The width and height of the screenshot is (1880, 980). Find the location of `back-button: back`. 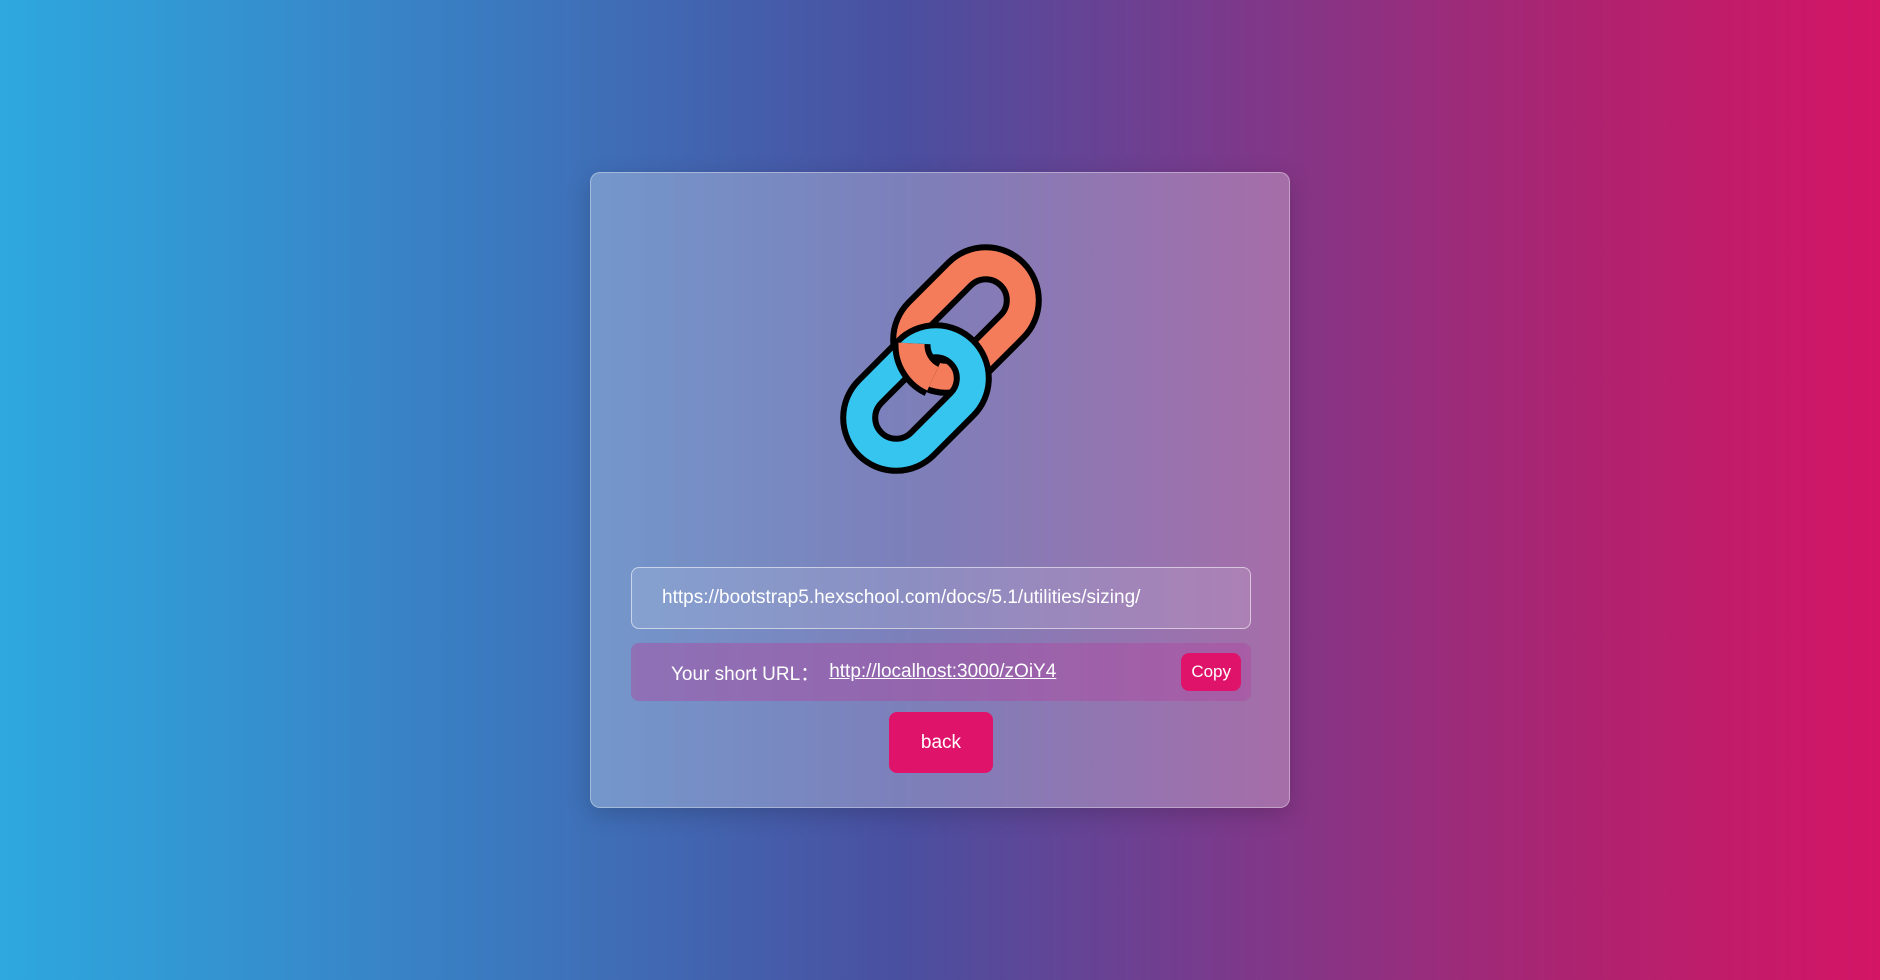

back-button: back is located at coordinates (941, 742).